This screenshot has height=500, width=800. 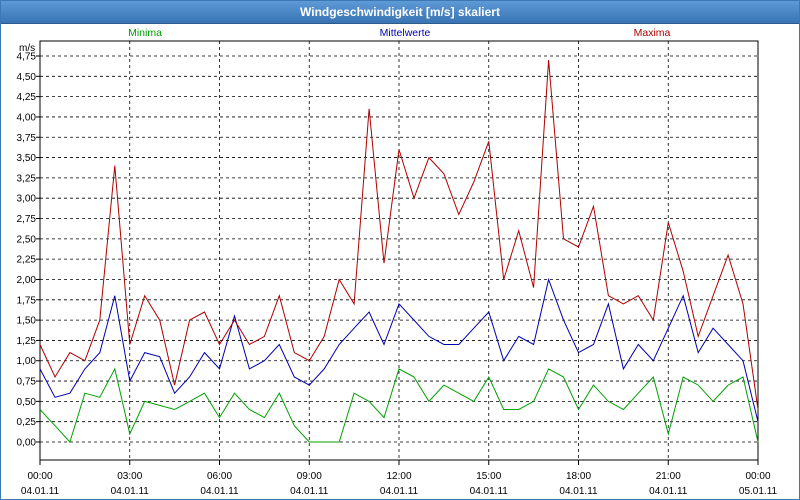 What do you see at coordinates (309, 476) in the screenshot?
I see `x-tick-time: 09:00` at bounding box center [309, 476].